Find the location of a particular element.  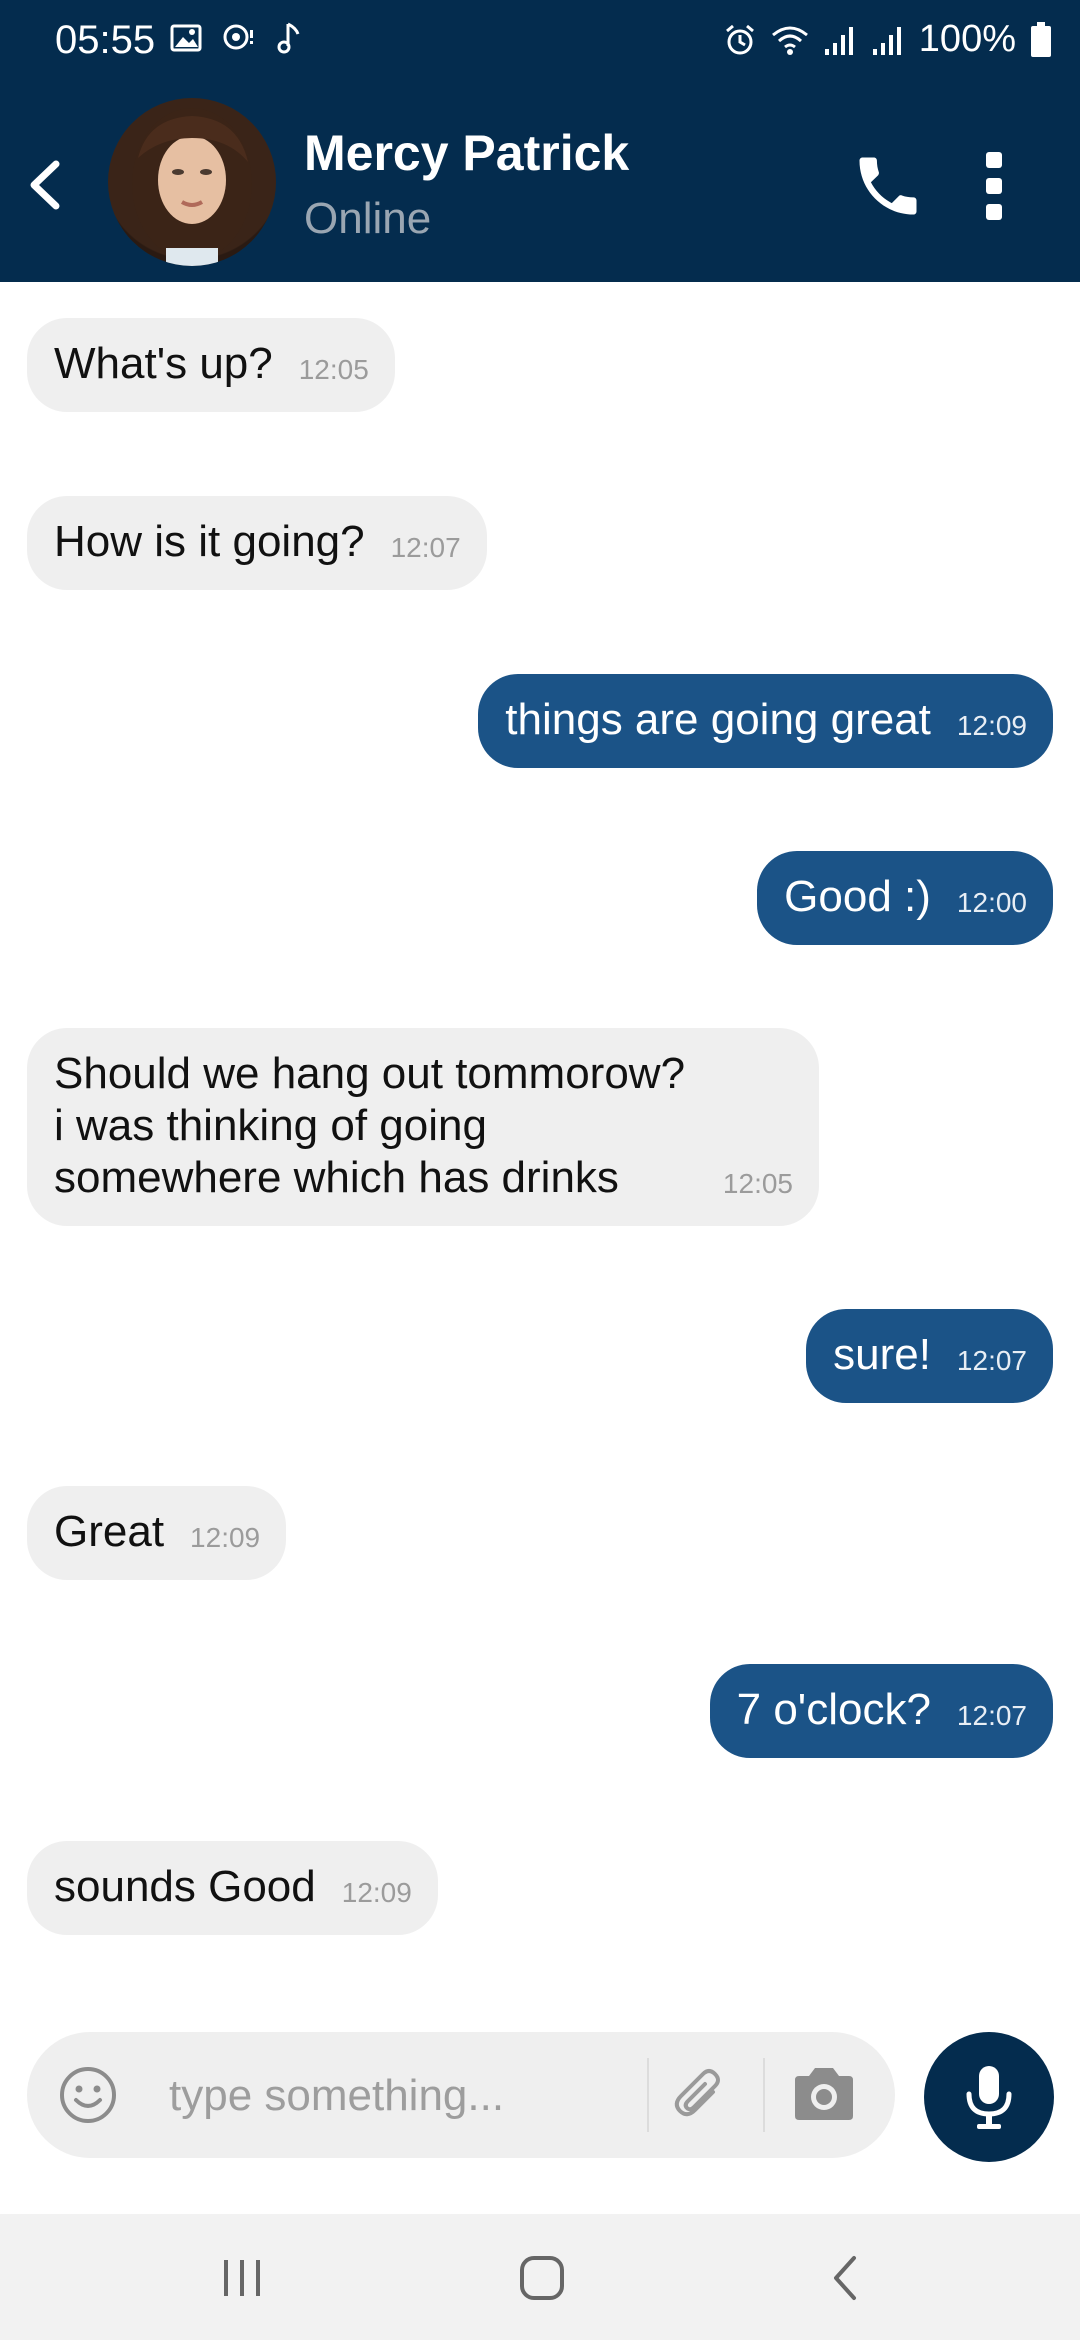

call-button is located at coordinates (888, 186).